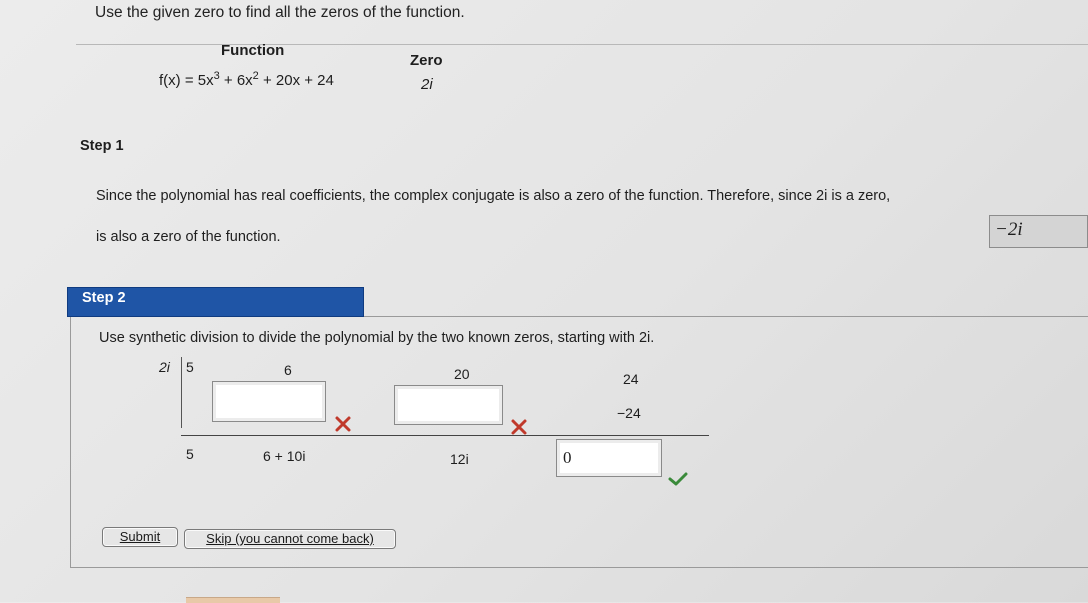 The image size is (1088, 603). What do you see at coordinates (181, 392) in the screenshot?
I see `division-bar` at bounding box center [181, 392].